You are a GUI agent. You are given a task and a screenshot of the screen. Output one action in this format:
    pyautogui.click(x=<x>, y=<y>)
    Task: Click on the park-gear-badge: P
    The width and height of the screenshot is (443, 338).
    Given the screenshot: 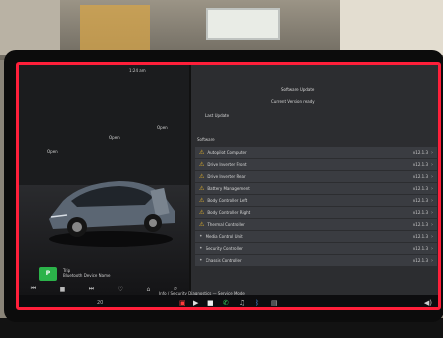 What is the action you would take?
    pyautogui.click(x=48, y=274)
    